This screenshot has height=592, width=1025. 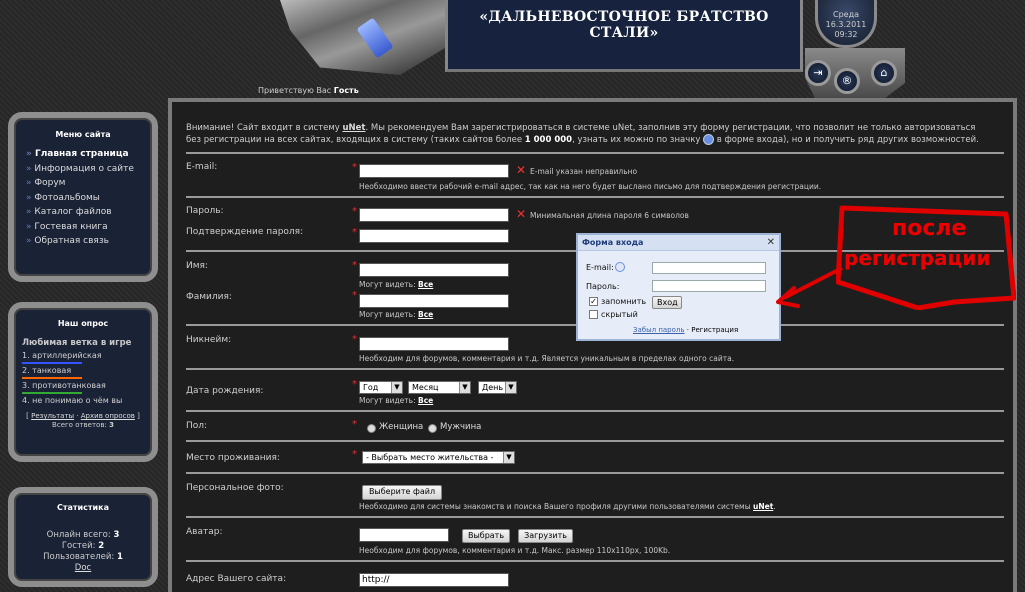 I want to click on nickname-label: Никнейм:, so click(x=209, y=340).